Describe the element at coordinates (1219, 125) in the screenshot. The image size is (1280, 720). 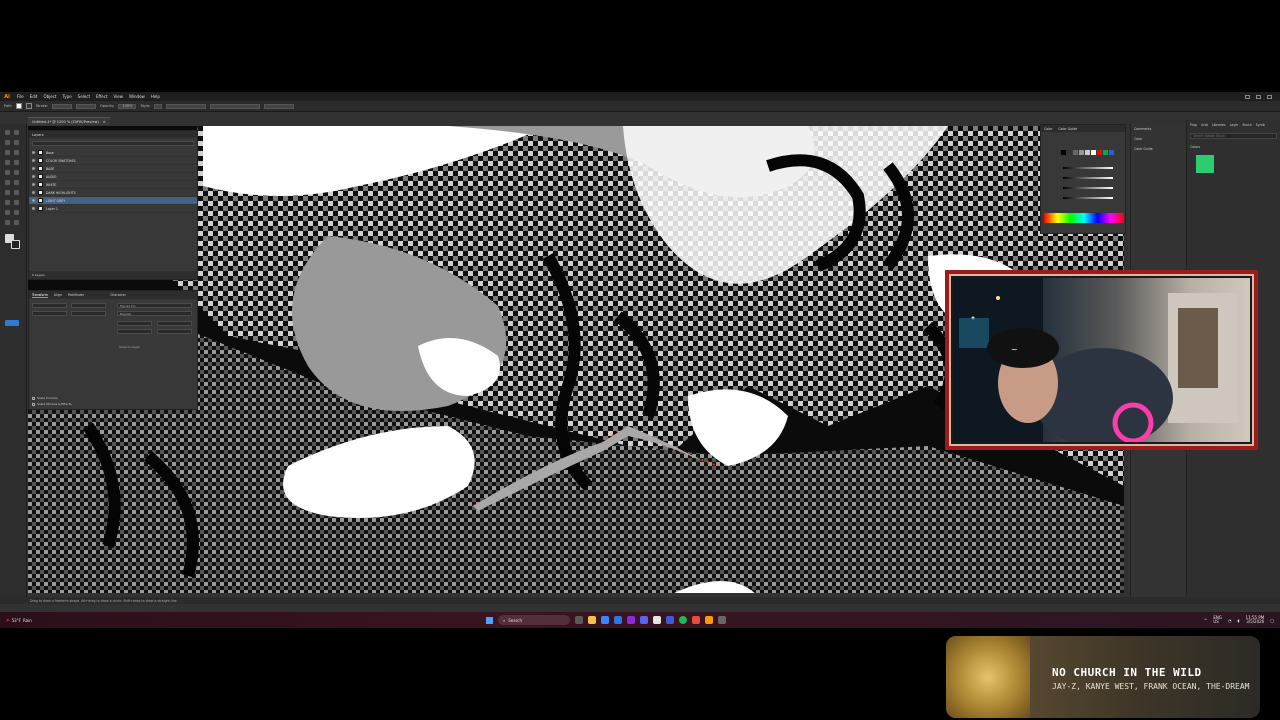
I see `tab-libraries: Libraries` at that location.